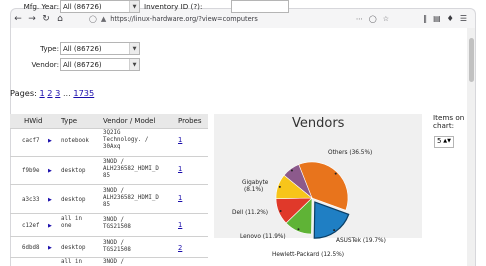  Describe the element at coordinates (49, 48) in the screenshot. I see `type-label: Type:` at that location.